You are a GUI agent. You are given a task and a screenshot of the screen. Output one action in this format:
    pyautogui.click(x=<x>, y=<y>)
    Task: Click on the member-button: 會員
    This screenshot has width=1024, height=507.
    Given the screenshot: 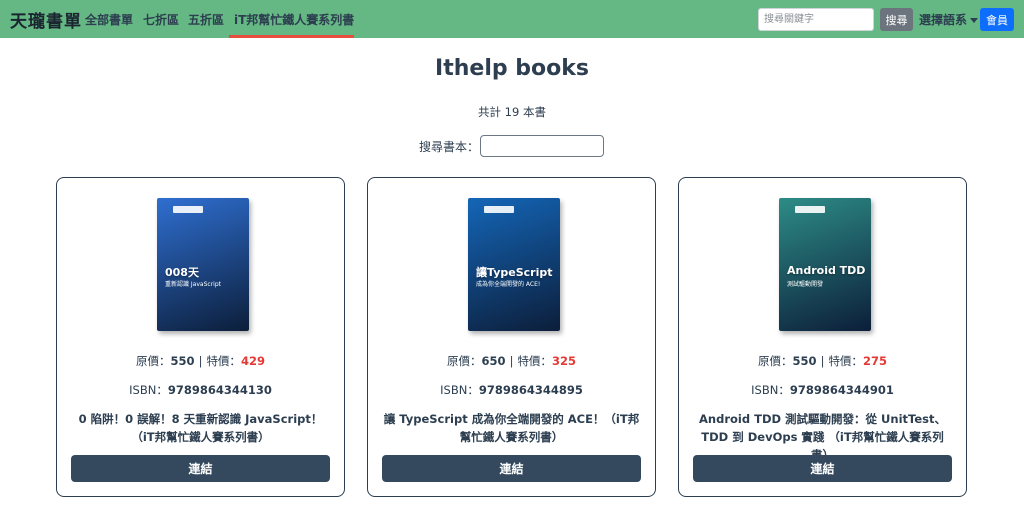 What is the action you would take?
    pyautogui.click(x=997, y=19)
    